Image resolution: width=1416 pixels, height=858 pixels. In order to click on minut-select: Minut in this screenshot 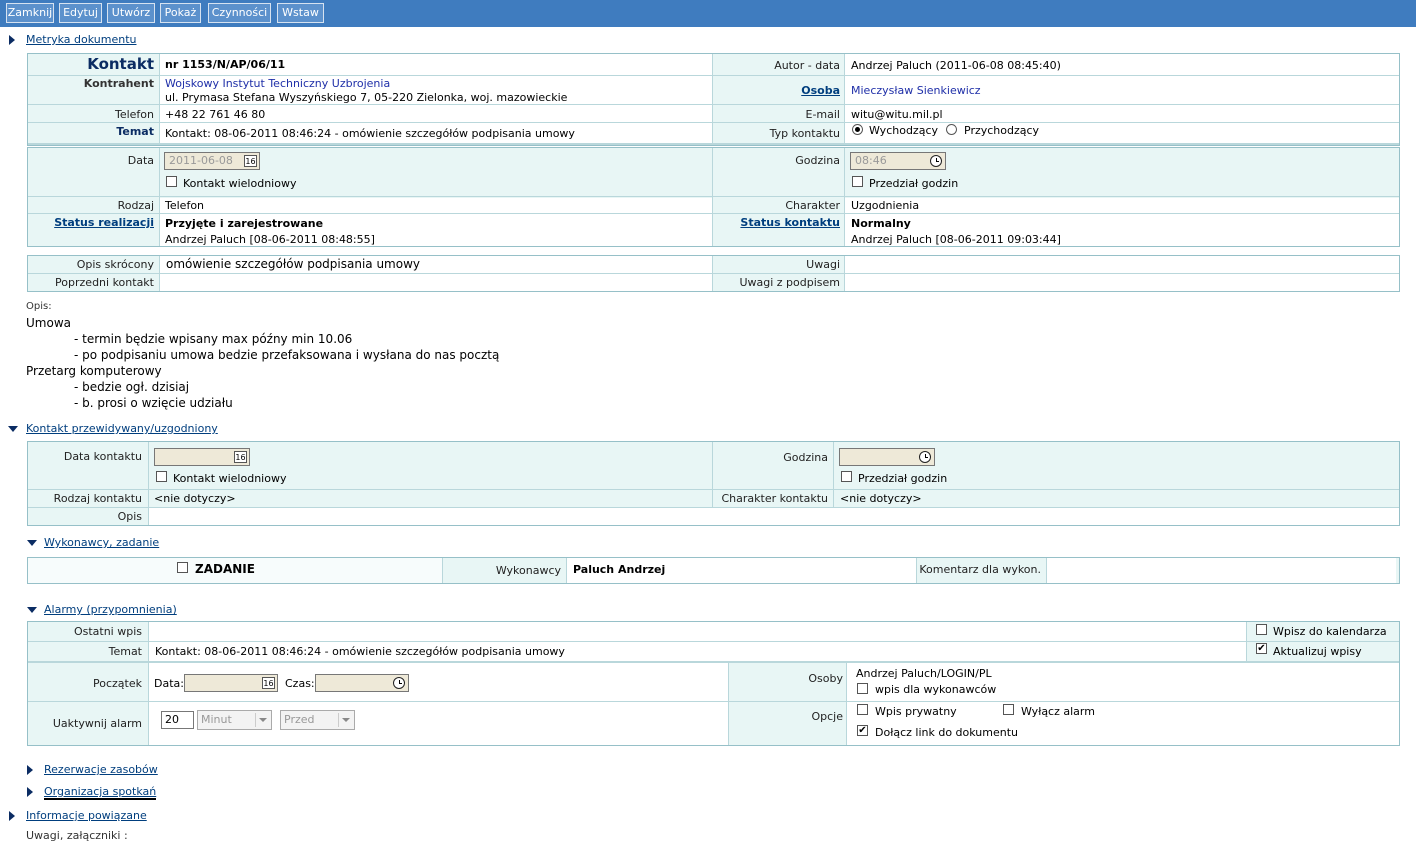, I will do `click(234, 720)`.